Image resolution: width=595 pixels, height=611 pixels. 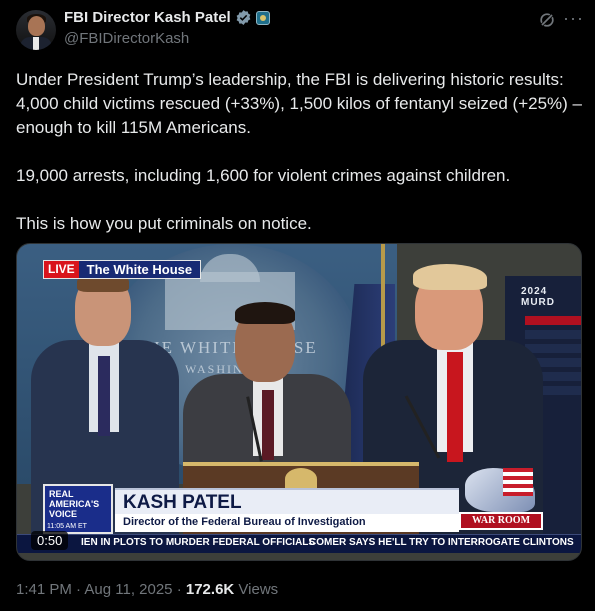 What do you see at coordinates (547, 20) in the screenshot?
I see `grok-icon` at bounding box center [547, 20].